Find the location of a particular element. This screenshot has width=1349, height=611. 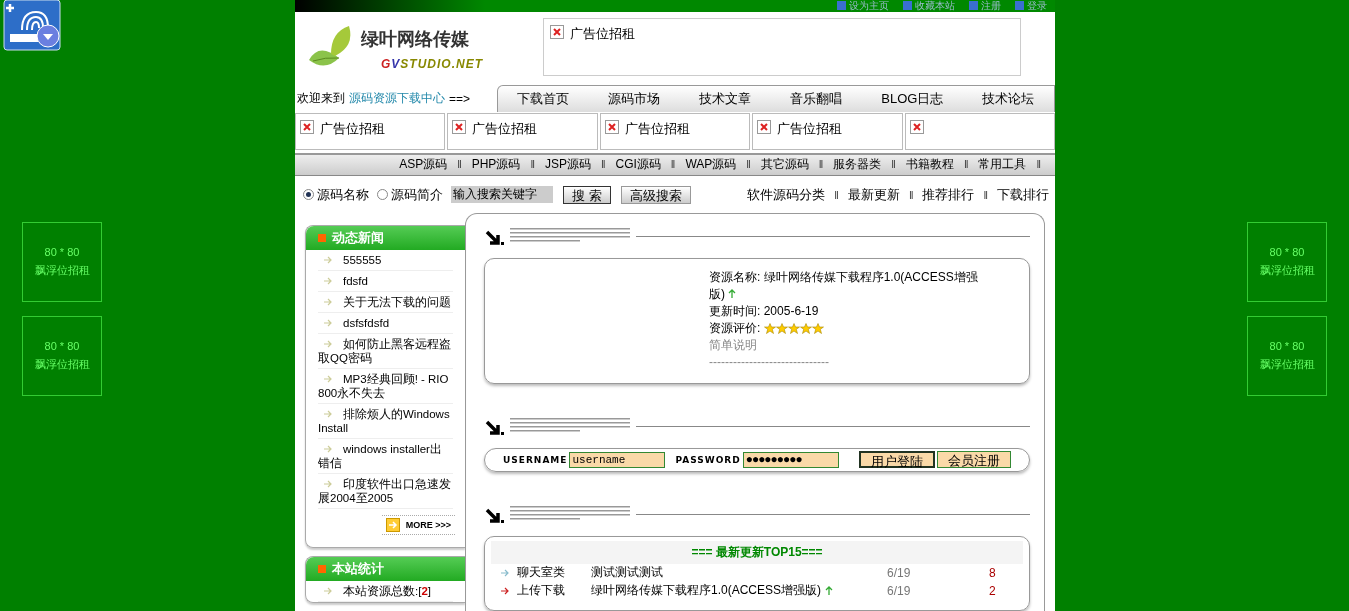

quick-link: 推荐排行 is located at coordinates (948, 194).